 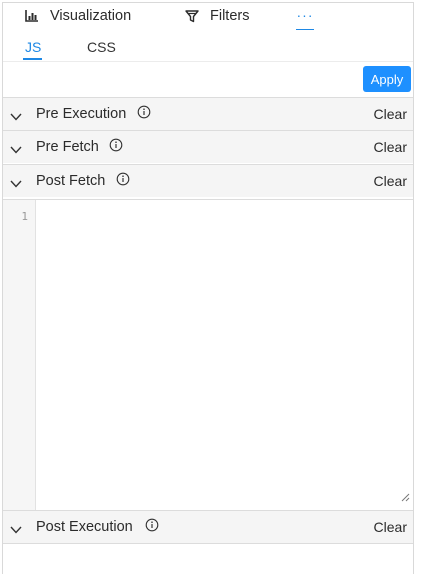 What do you see at coordinates (405, 498) in the screenshot?
I see `resize-handle-icon` at bounding box center [405, 498].